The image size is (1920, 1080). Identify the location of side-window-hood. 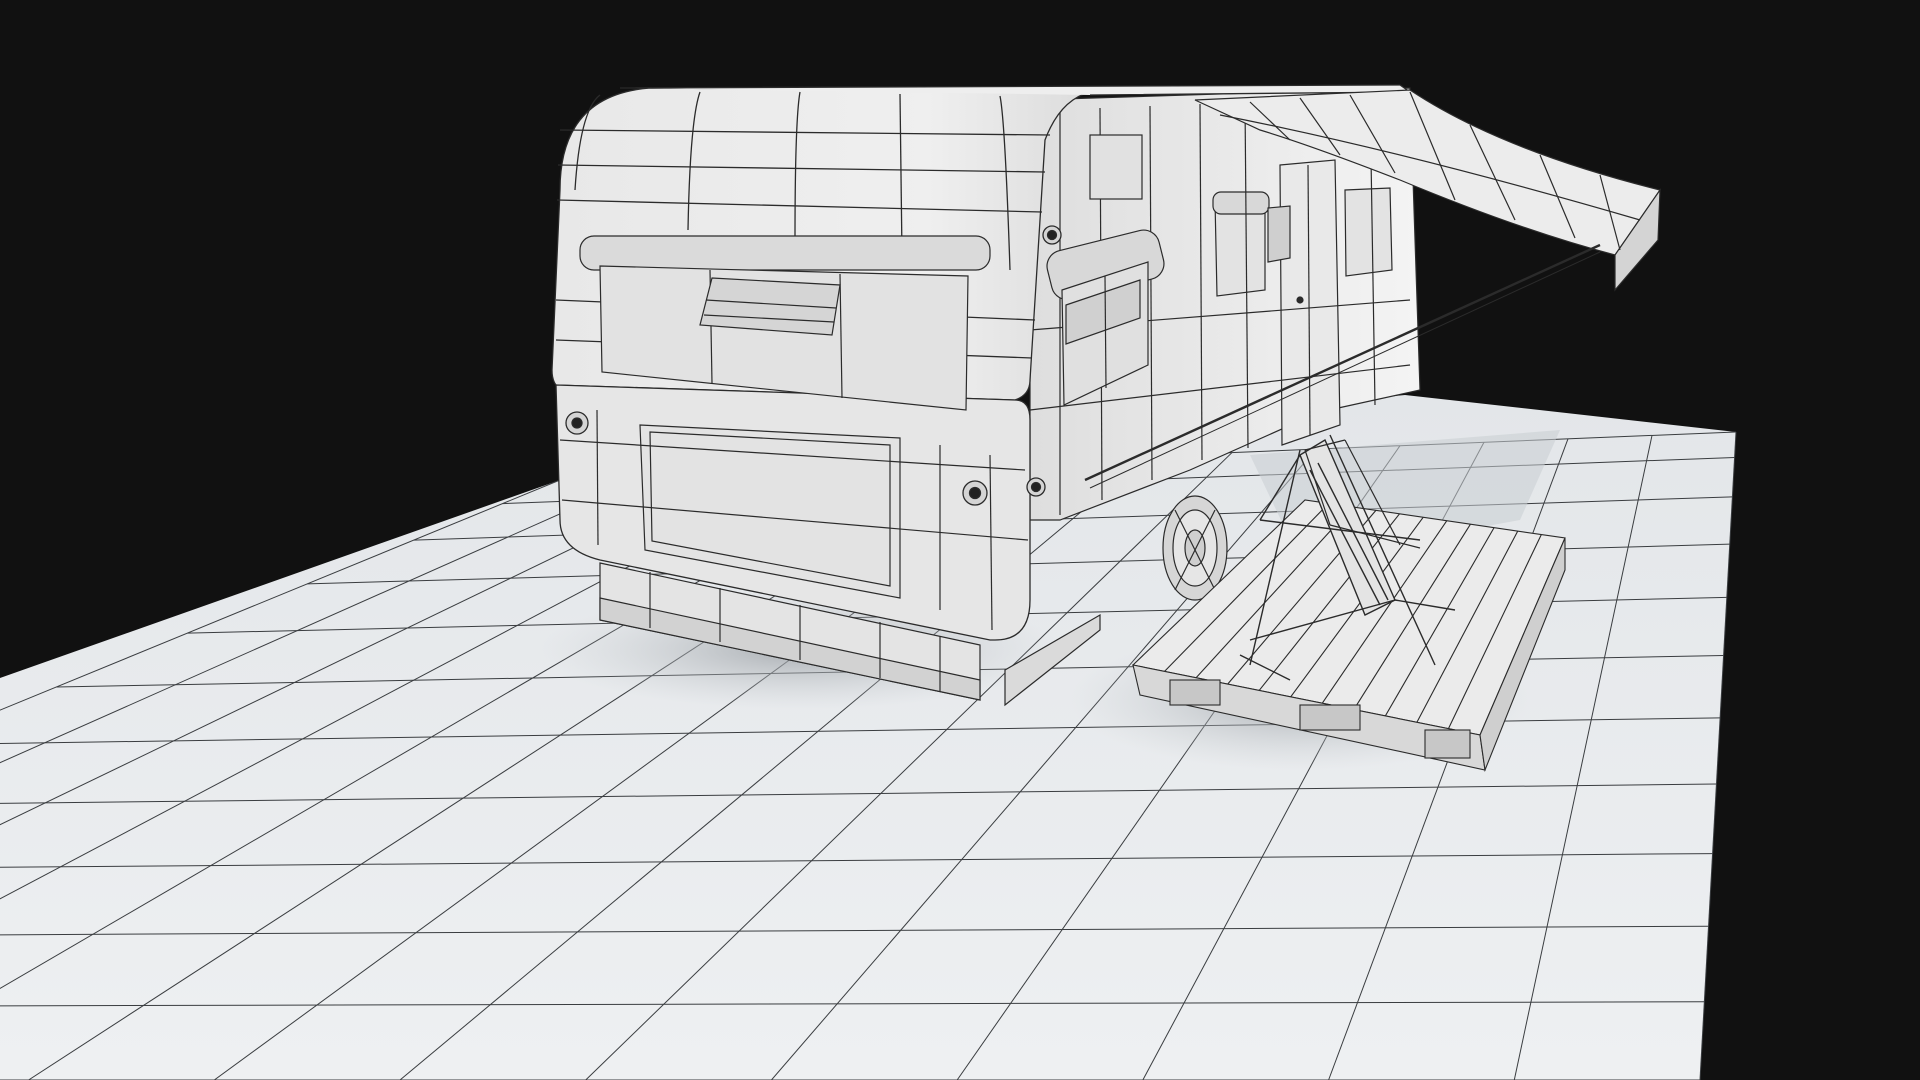
(1241, 203).